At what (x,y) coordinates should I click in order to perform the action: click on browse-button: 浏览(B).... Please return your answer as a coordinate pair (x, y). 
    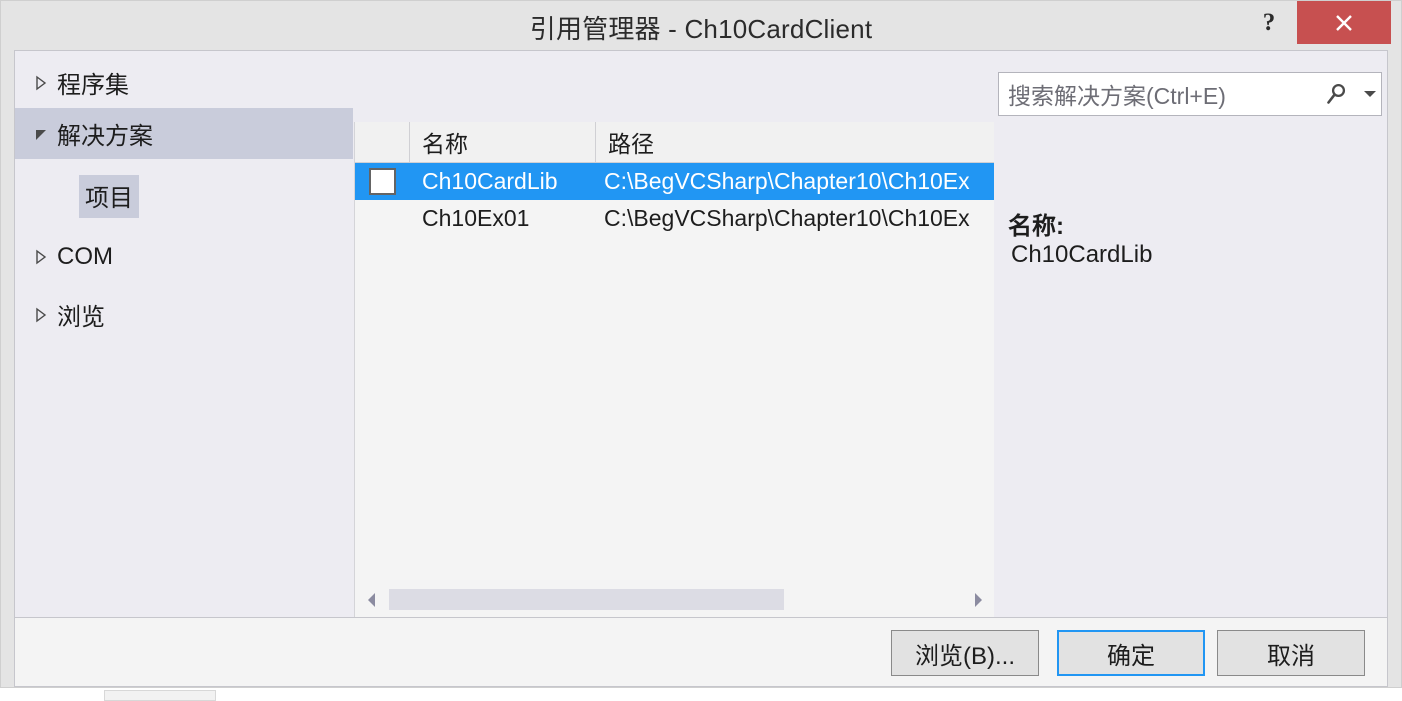
    Looking at the image, I should click on (965, 653).